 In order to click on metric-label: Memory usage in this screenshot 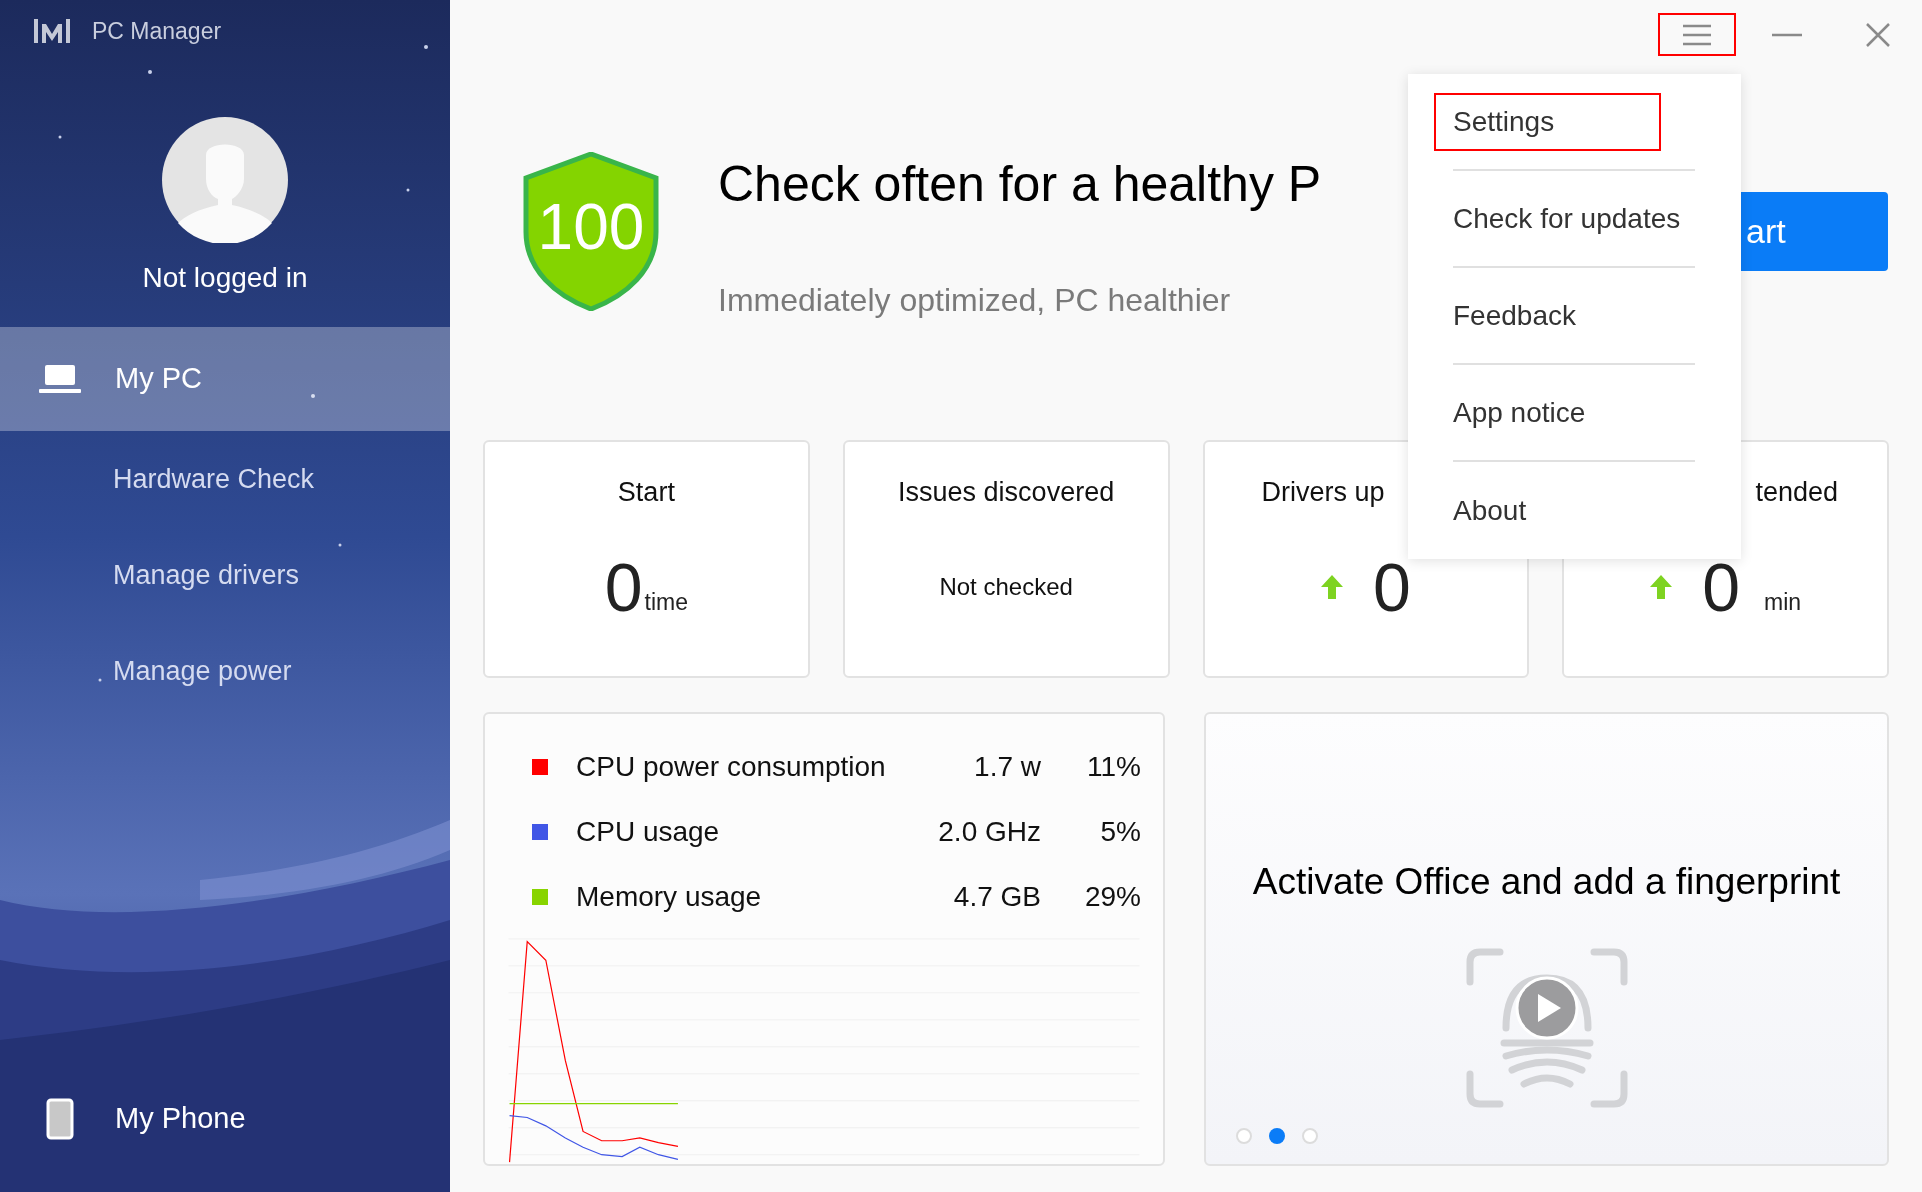, I will do `click(669, 896)`.